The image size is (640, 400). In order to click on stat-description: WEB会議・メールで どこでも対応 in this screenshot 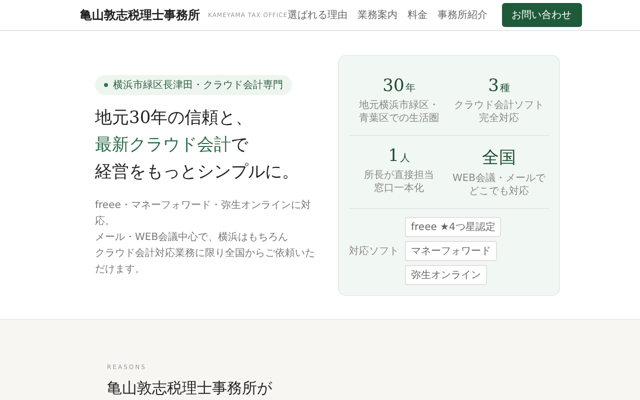, I will do `click(499, 185)`.